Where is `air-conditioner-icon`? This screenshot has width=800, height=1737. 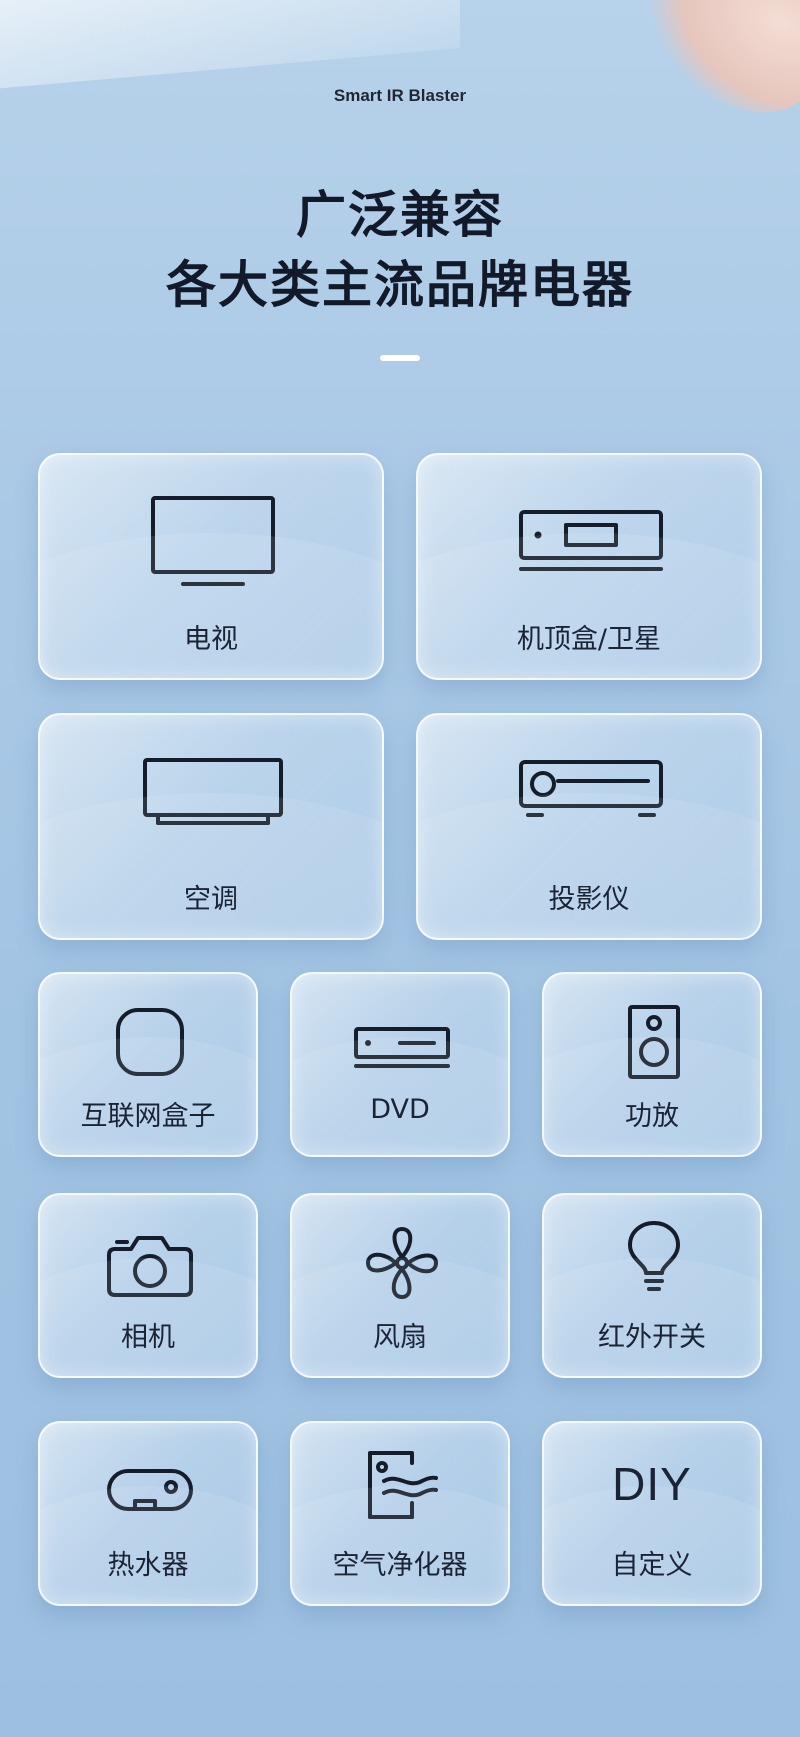
air-conditioner-icon is located at coordinates (213, 791).